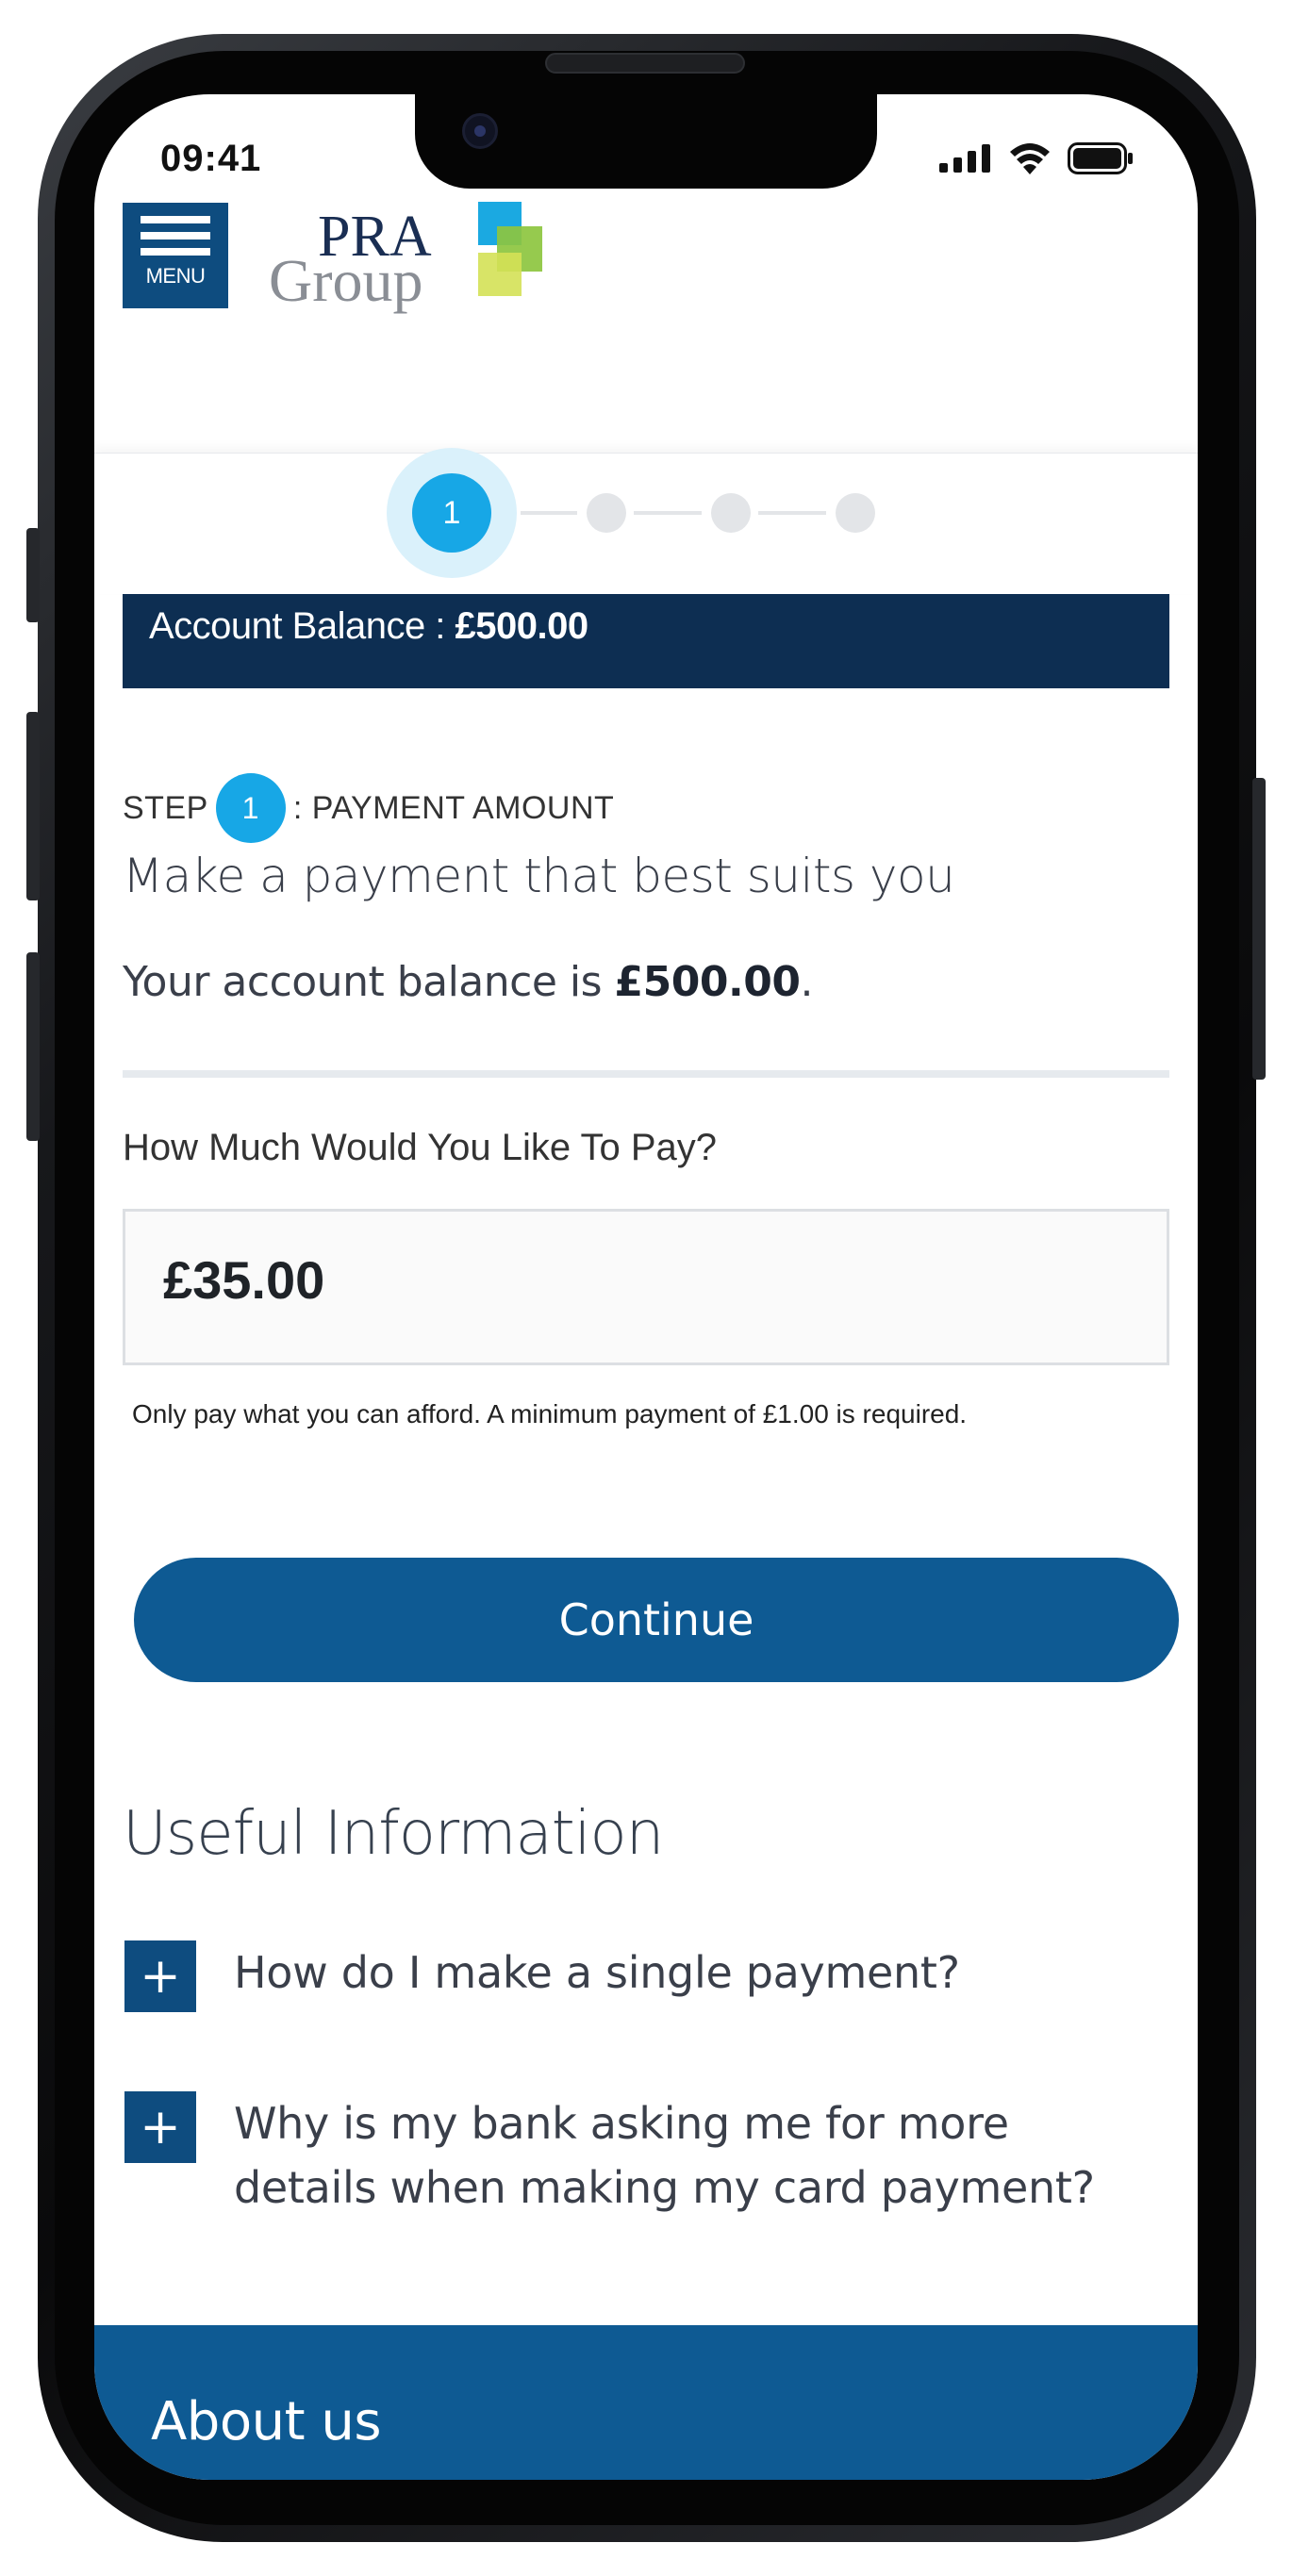 The image size is (1292, 2576). What do you see at coordinates (266, 2421) in the screenshot?
I see `footer-about-us: About us` at bounding box center [266, 2421].